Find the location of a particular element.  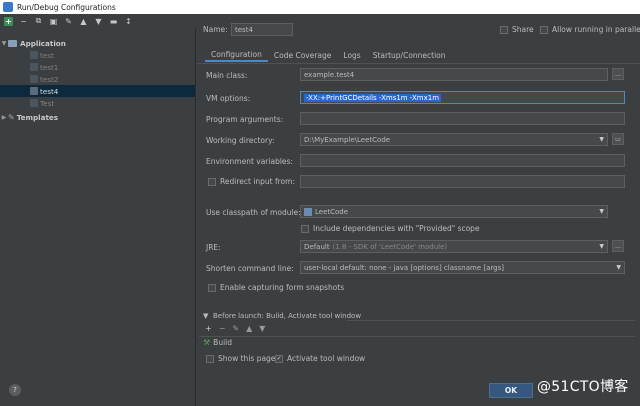

app-icon is located at coordinates (8, 7).